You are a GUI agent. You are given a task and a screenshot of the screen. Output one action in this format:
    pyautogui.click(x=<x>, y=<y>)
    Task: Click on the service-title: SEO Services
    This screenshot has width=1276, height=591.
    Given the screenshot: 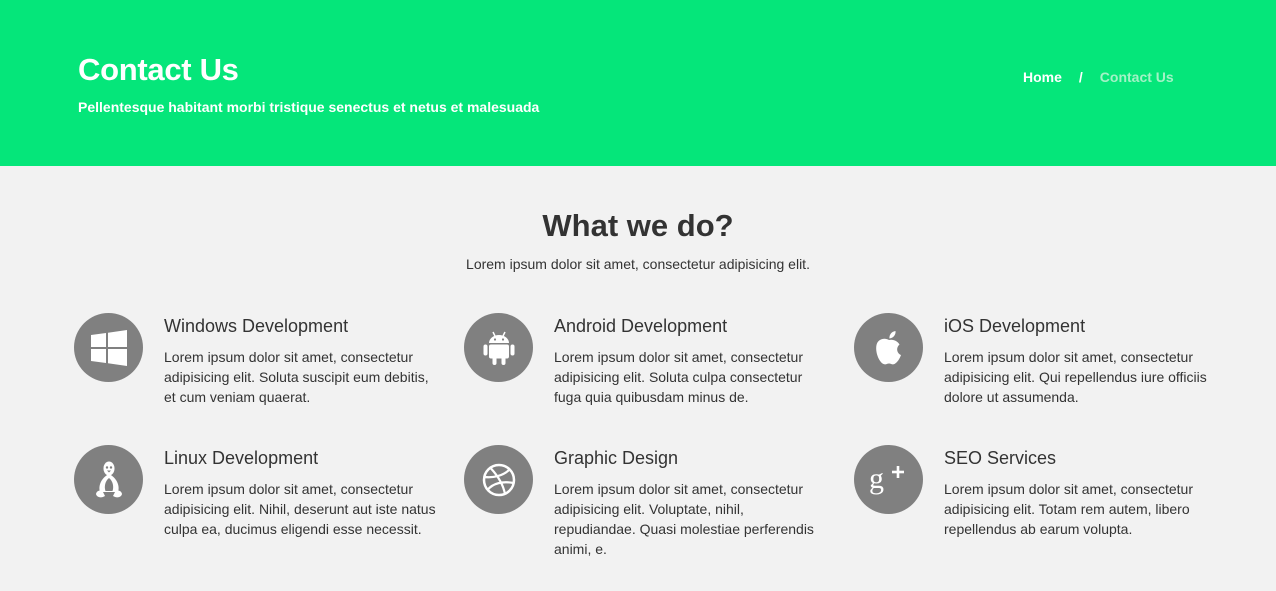 What is the action you would take?
    pyautogui.click(x=1000, y=458)
    